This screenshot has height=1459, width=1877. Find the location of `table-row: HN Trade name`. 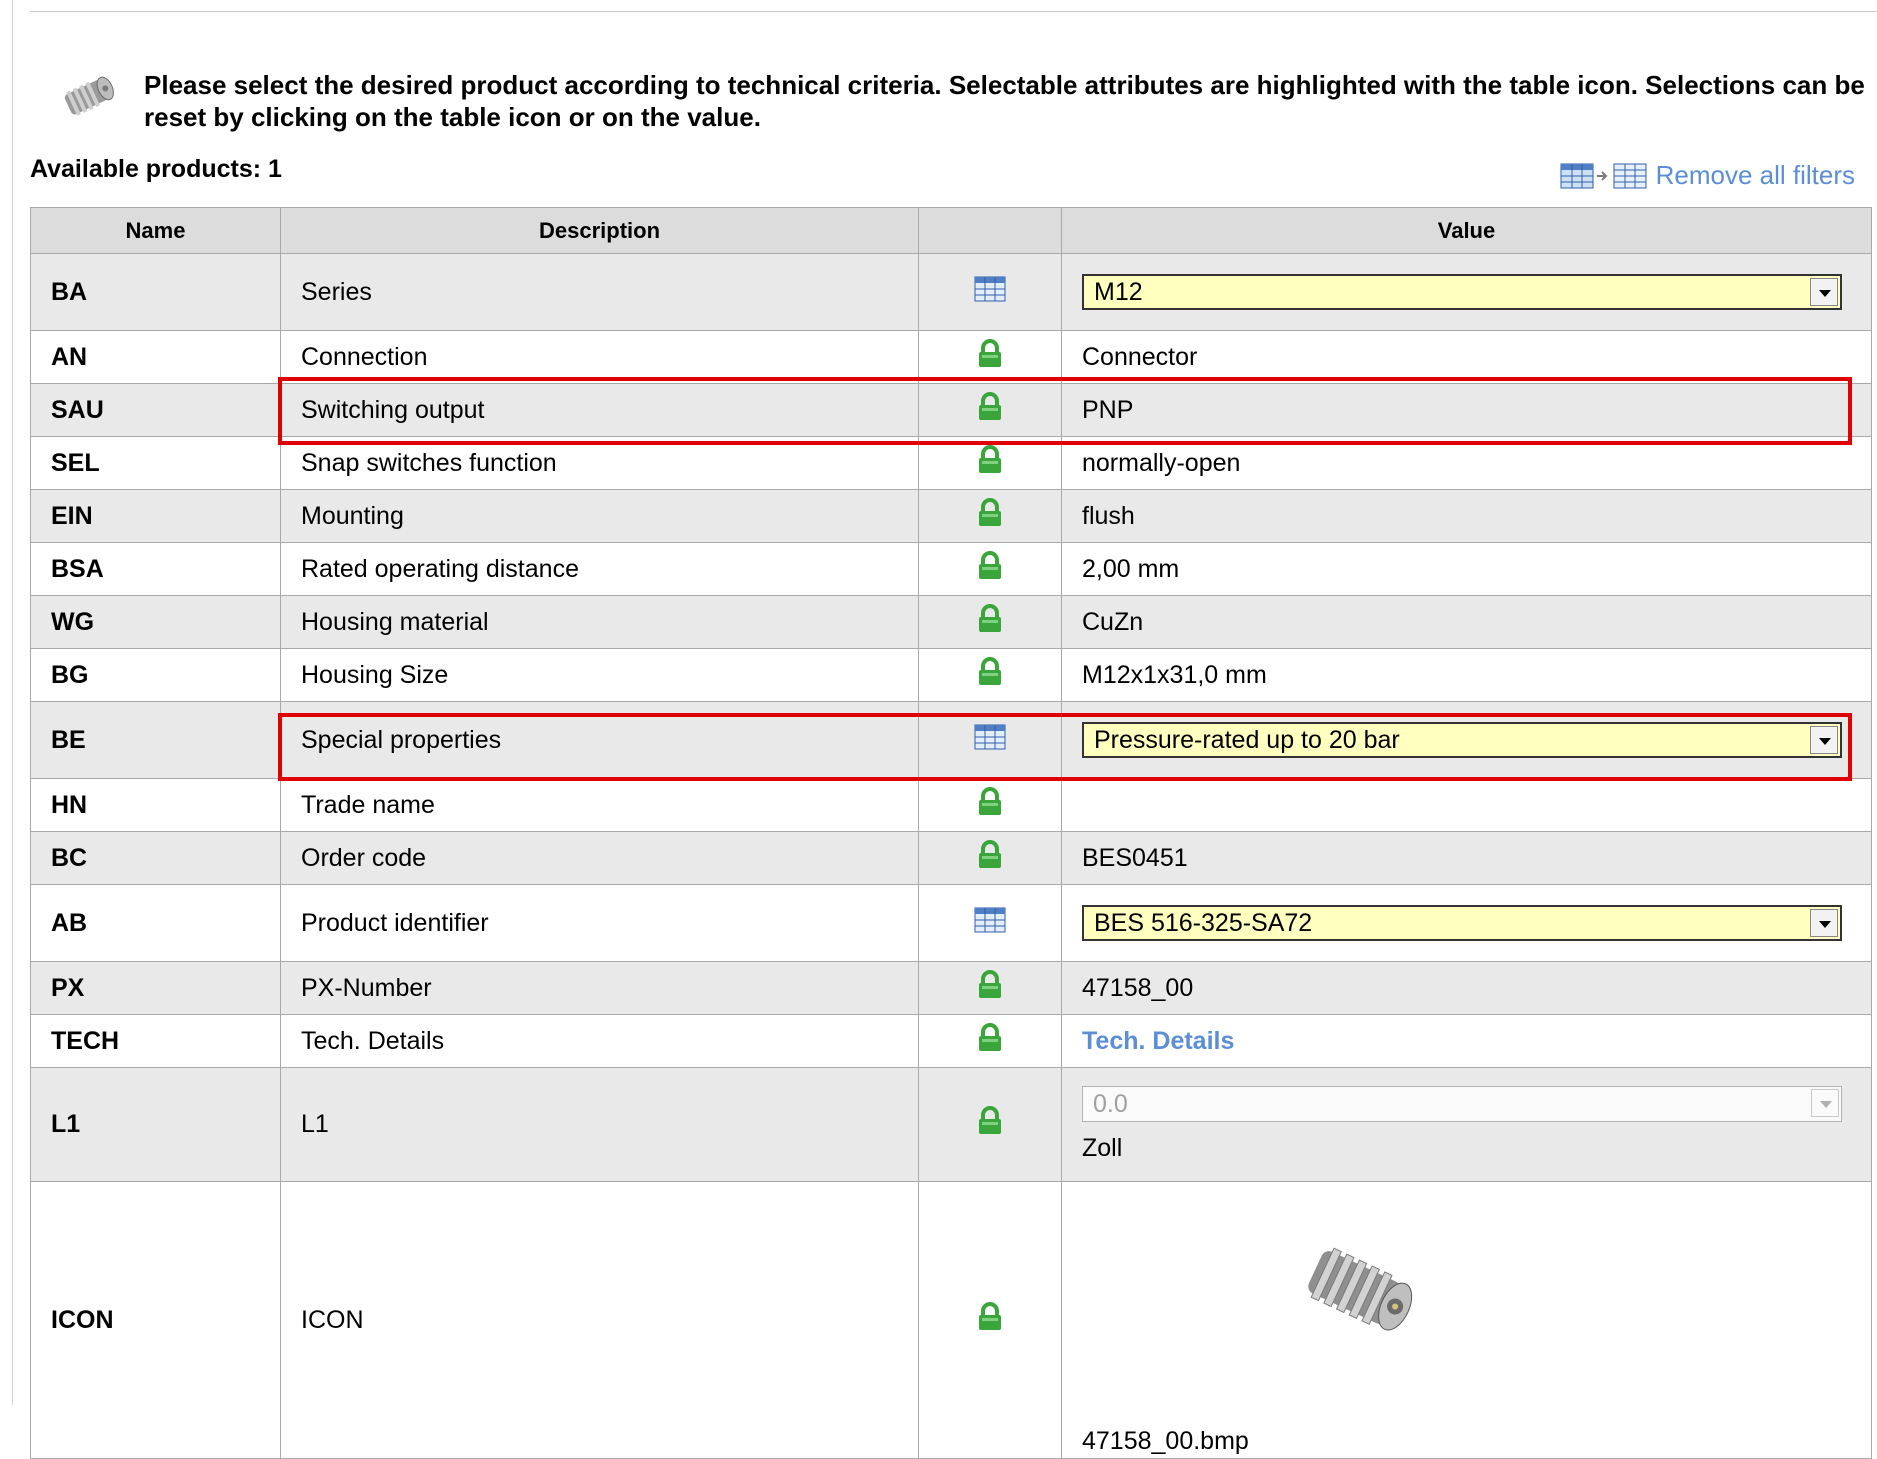

table-row: HN Trade name is located at coordinates (951, 805).